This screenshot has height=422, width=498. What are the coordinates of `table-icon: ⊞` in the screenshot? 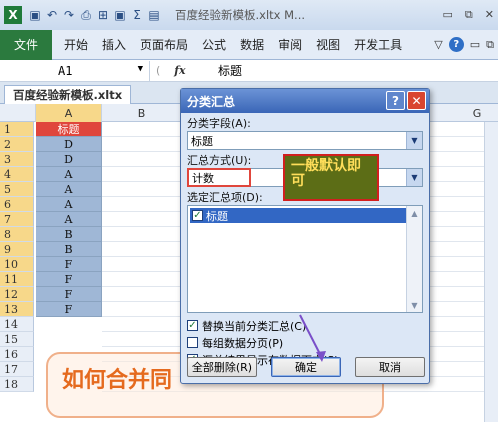 It's located at (103, 15).